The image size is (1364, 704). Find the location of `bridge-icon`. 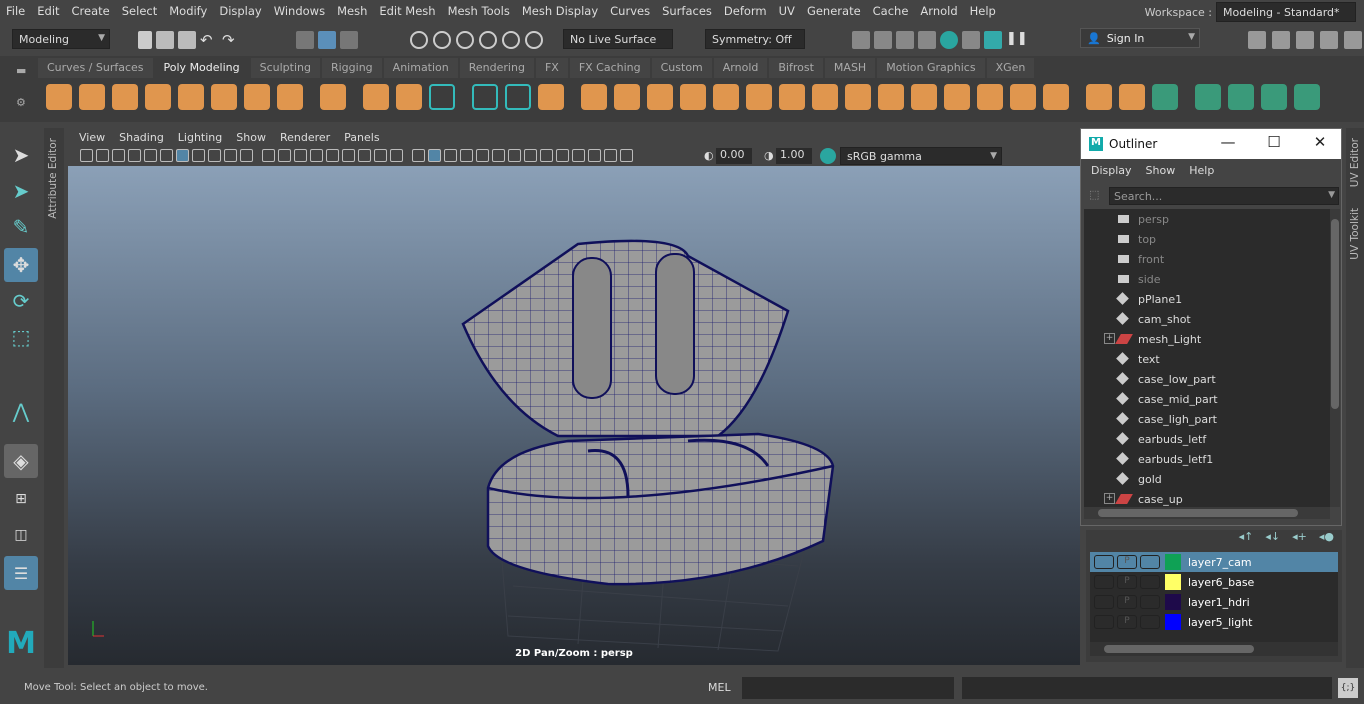

bridge-icon is located at coordinates (792, 97).